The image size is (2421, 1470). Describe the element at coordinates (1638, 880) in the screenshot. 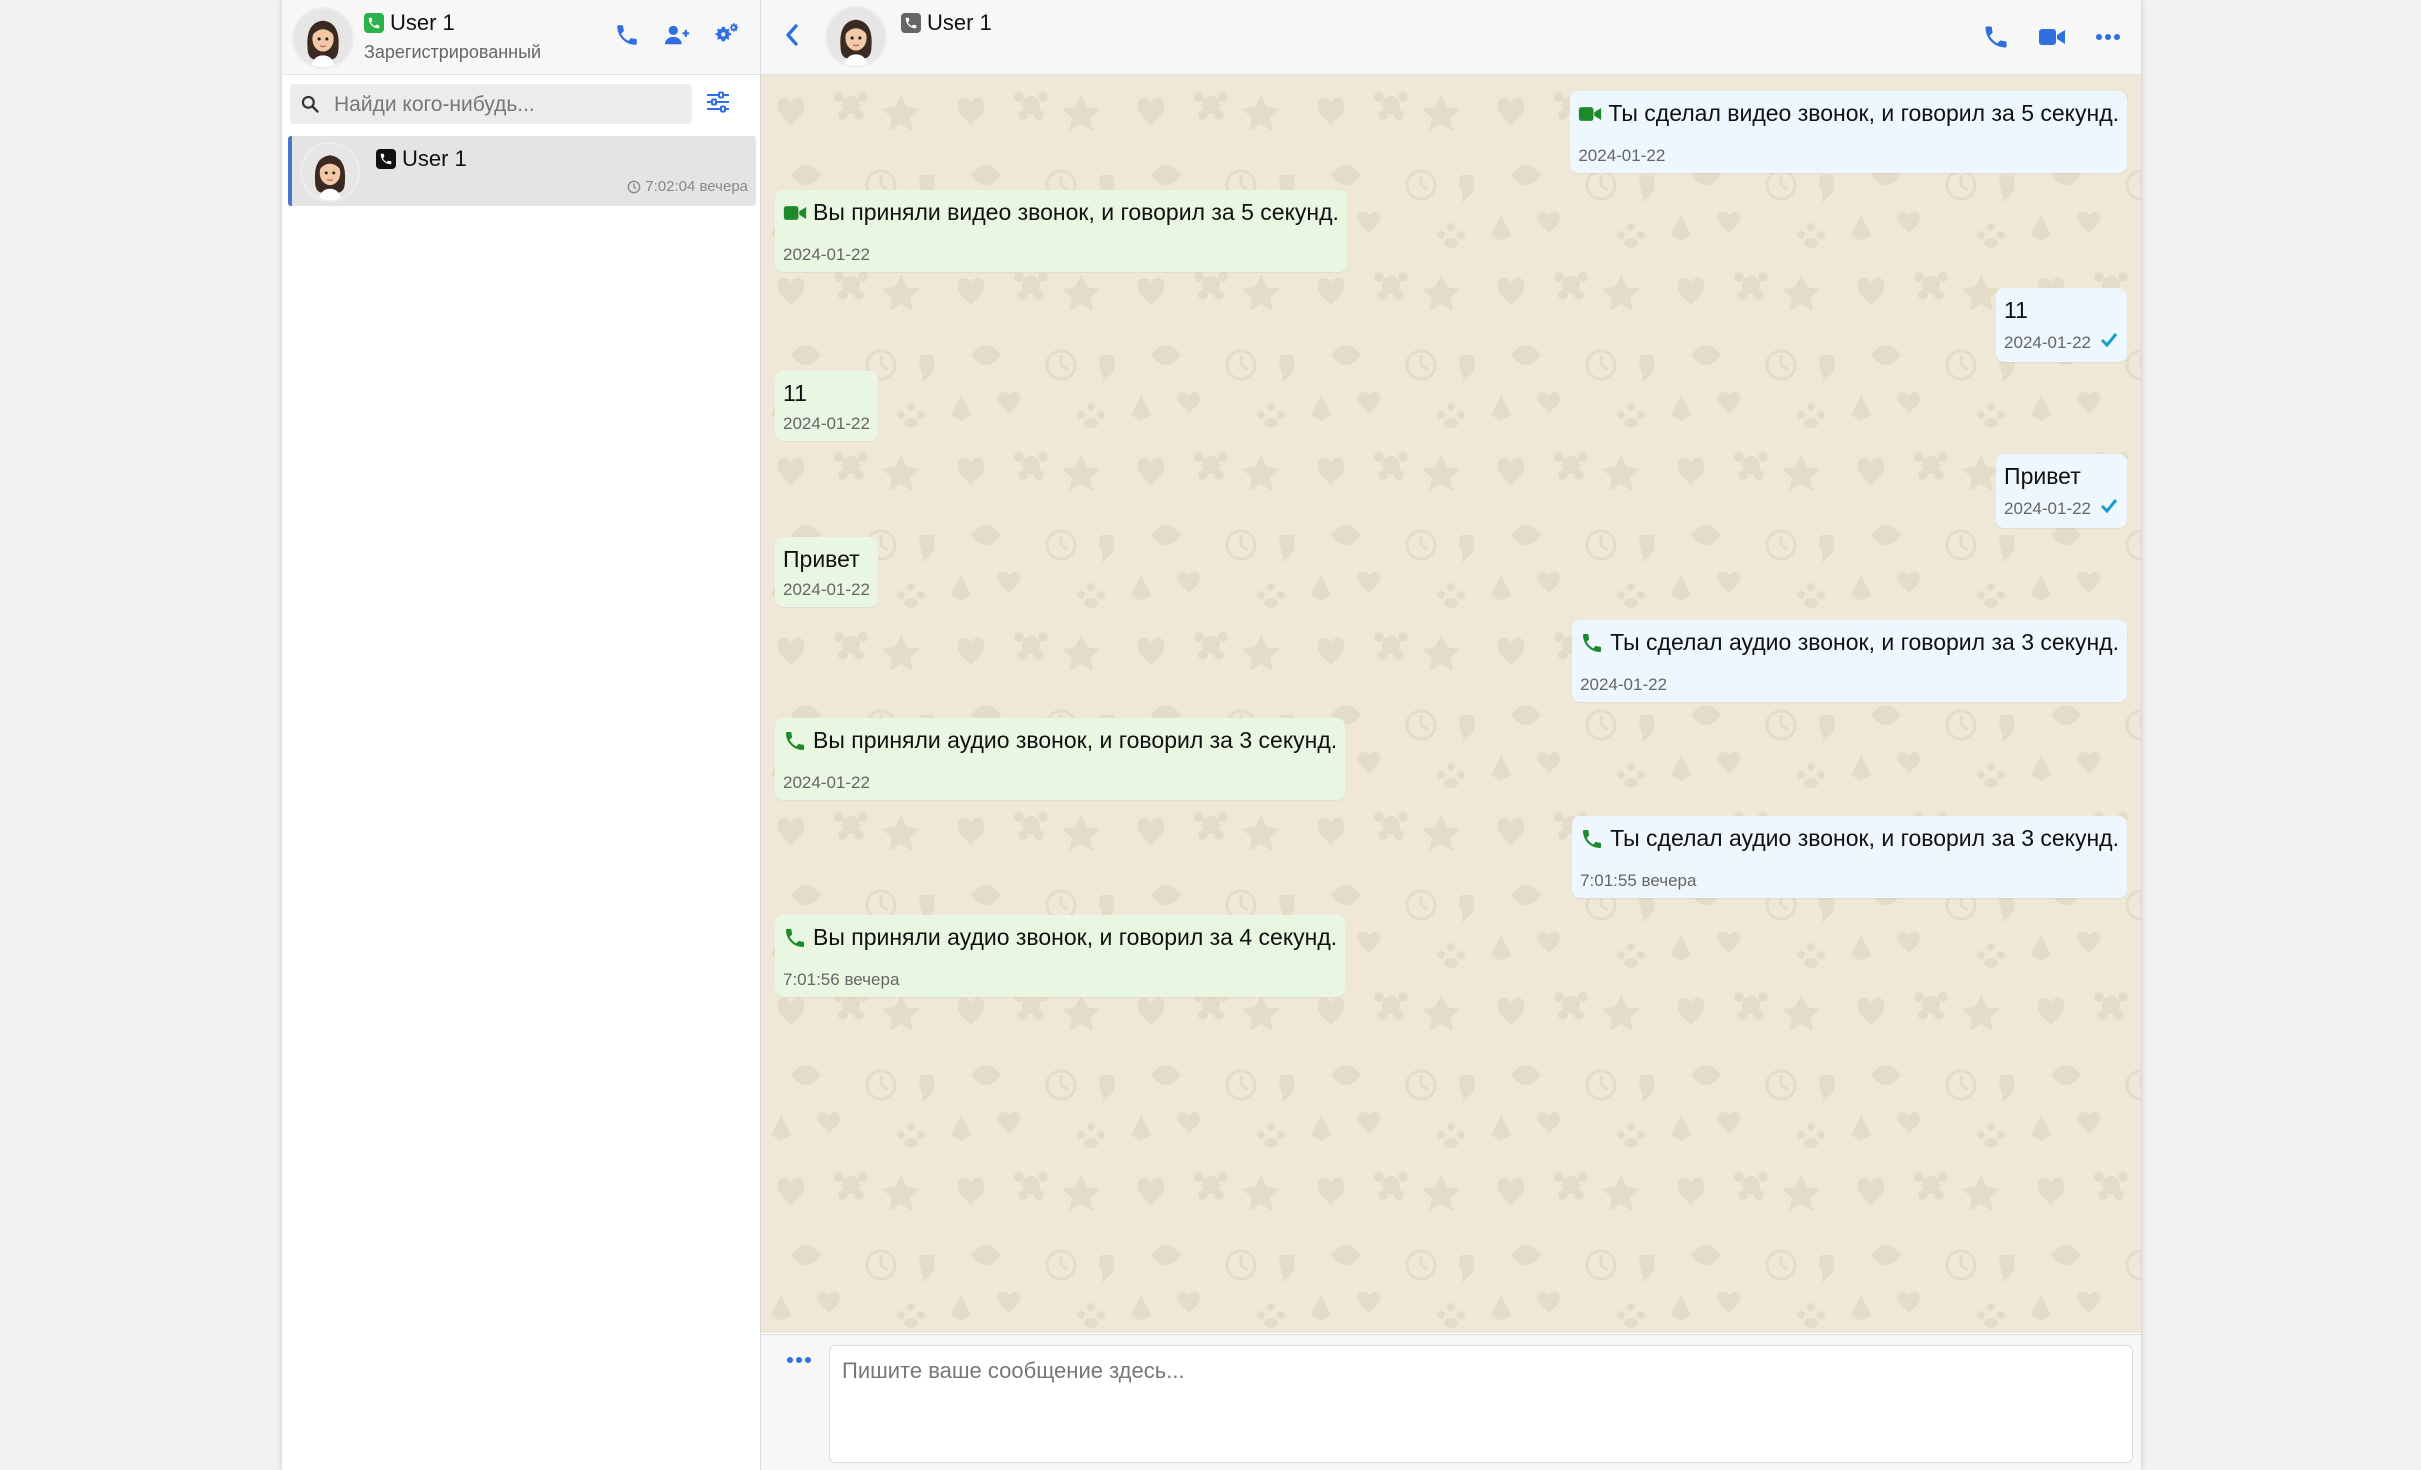

I see `message-date: 7:01:55 вечера` at that location.